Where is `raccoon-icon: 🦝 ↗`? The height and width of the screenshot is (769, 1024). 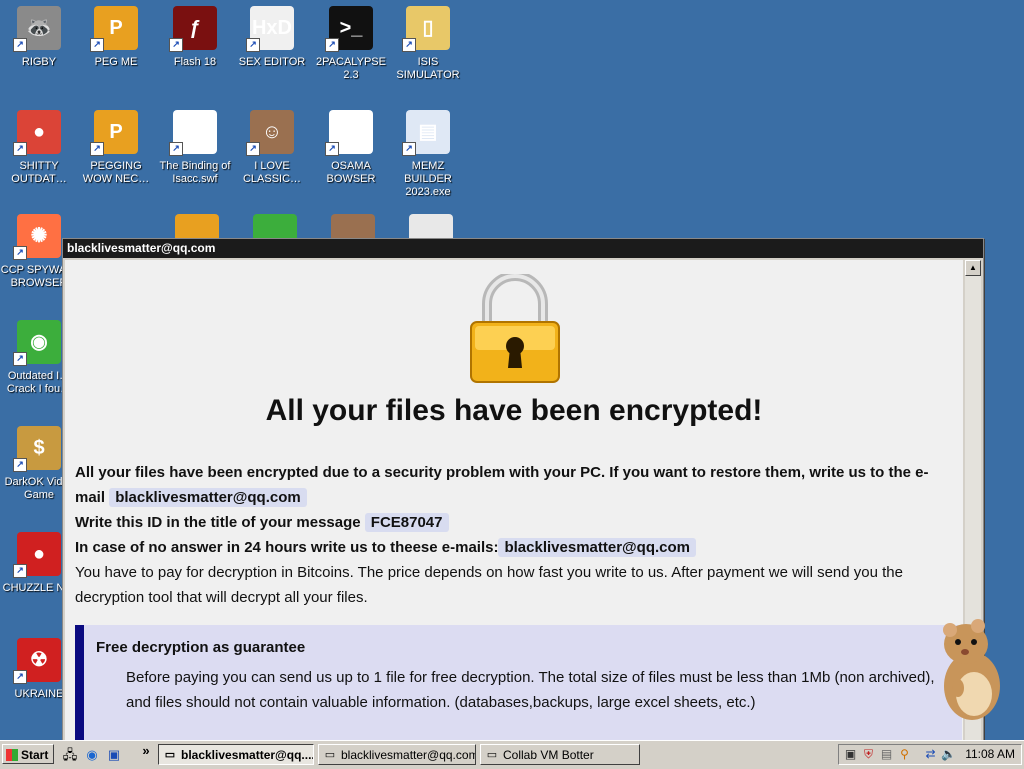 raccoon-icon: 🦝 ↗ is located at coordinates (37, 29).